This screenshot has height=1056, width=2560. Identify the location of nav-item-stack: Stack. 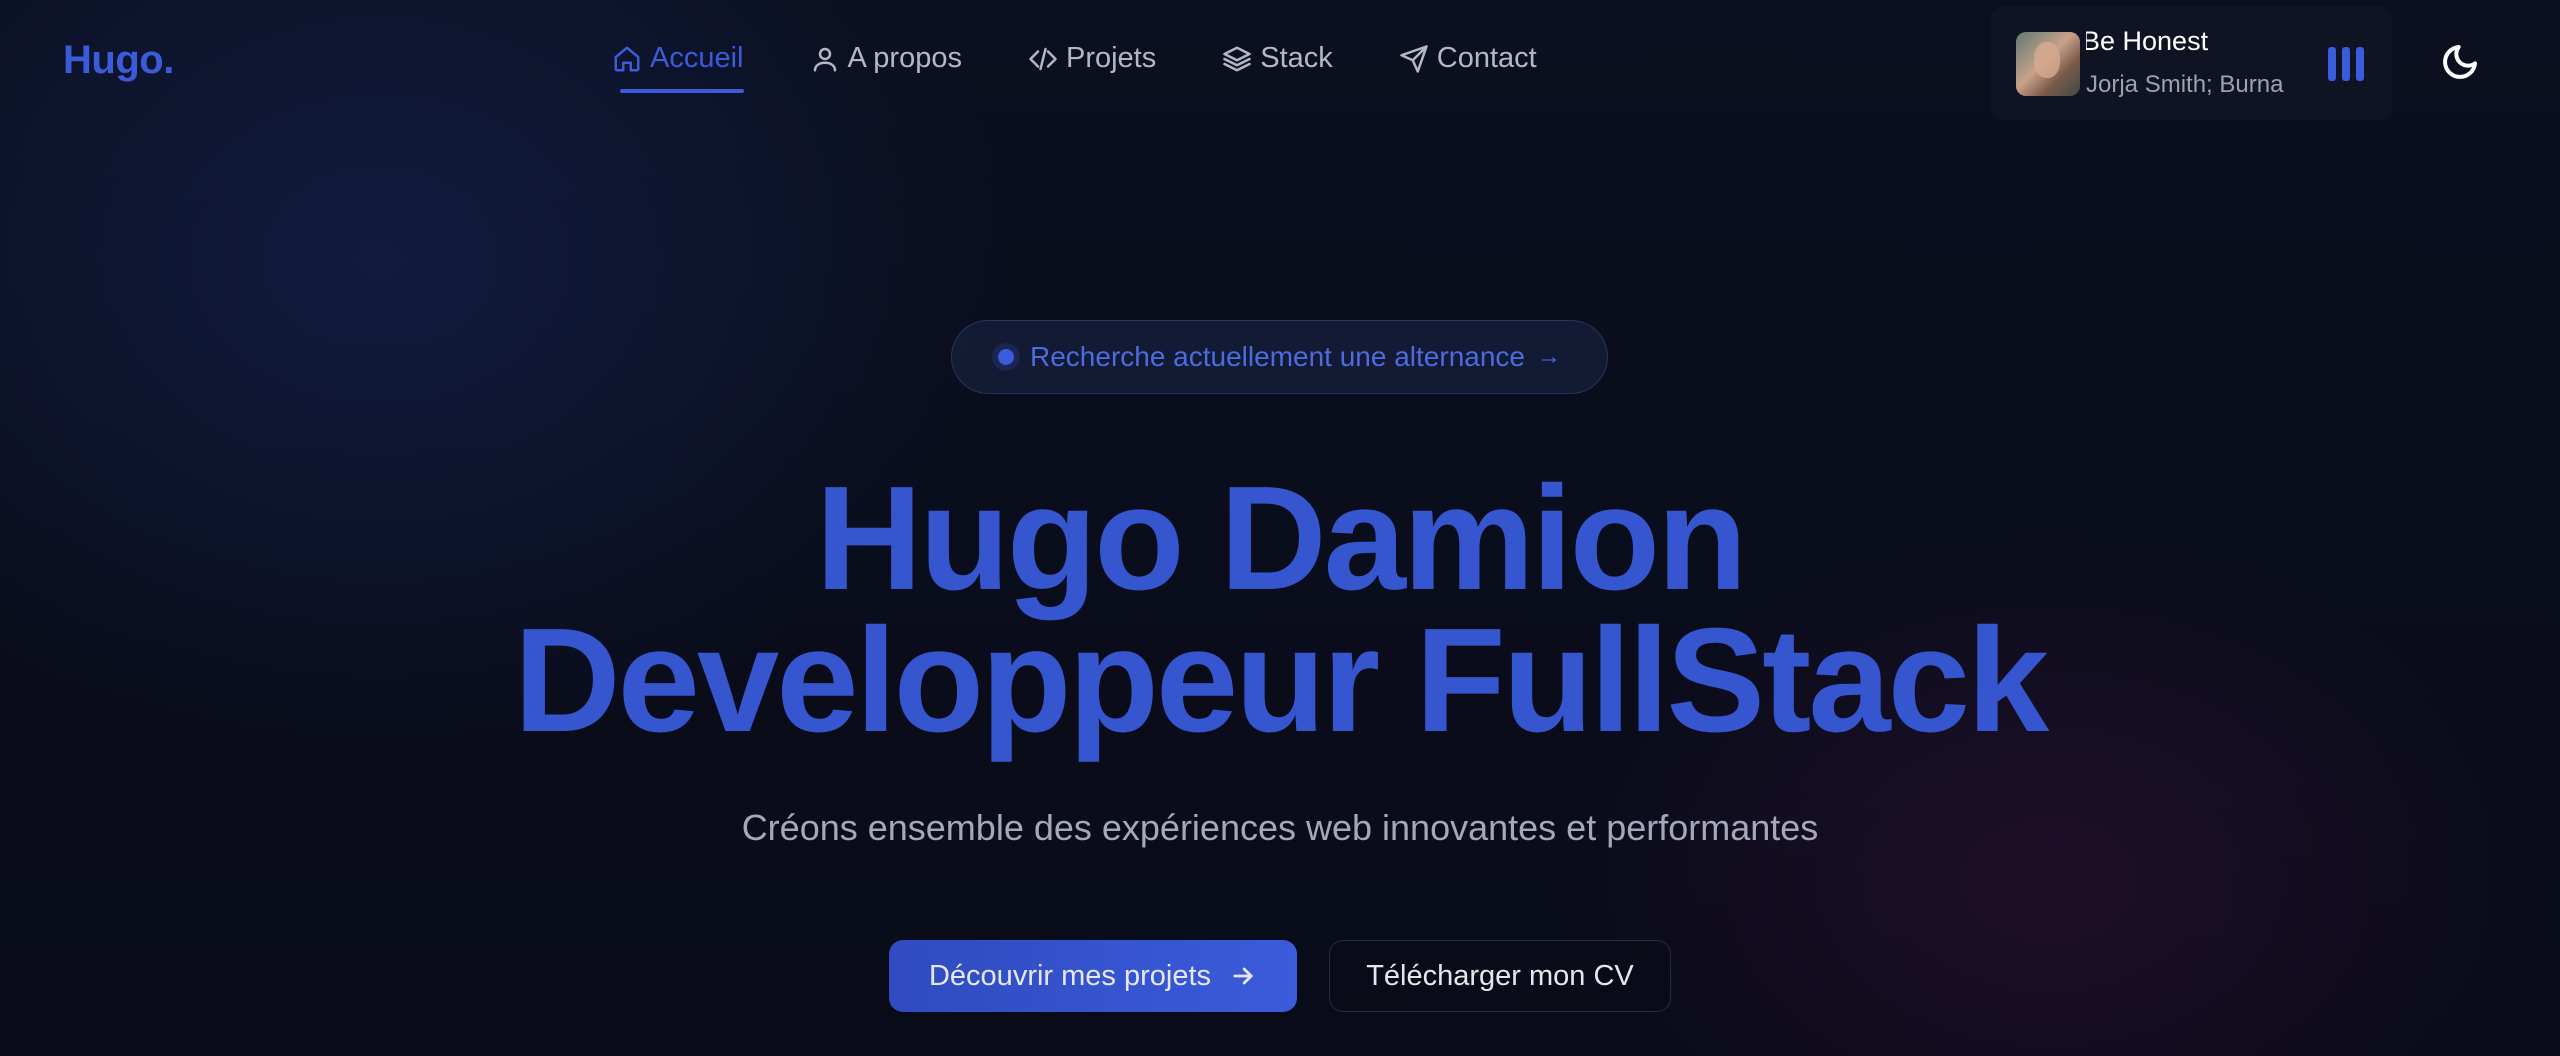
(1277, 64).